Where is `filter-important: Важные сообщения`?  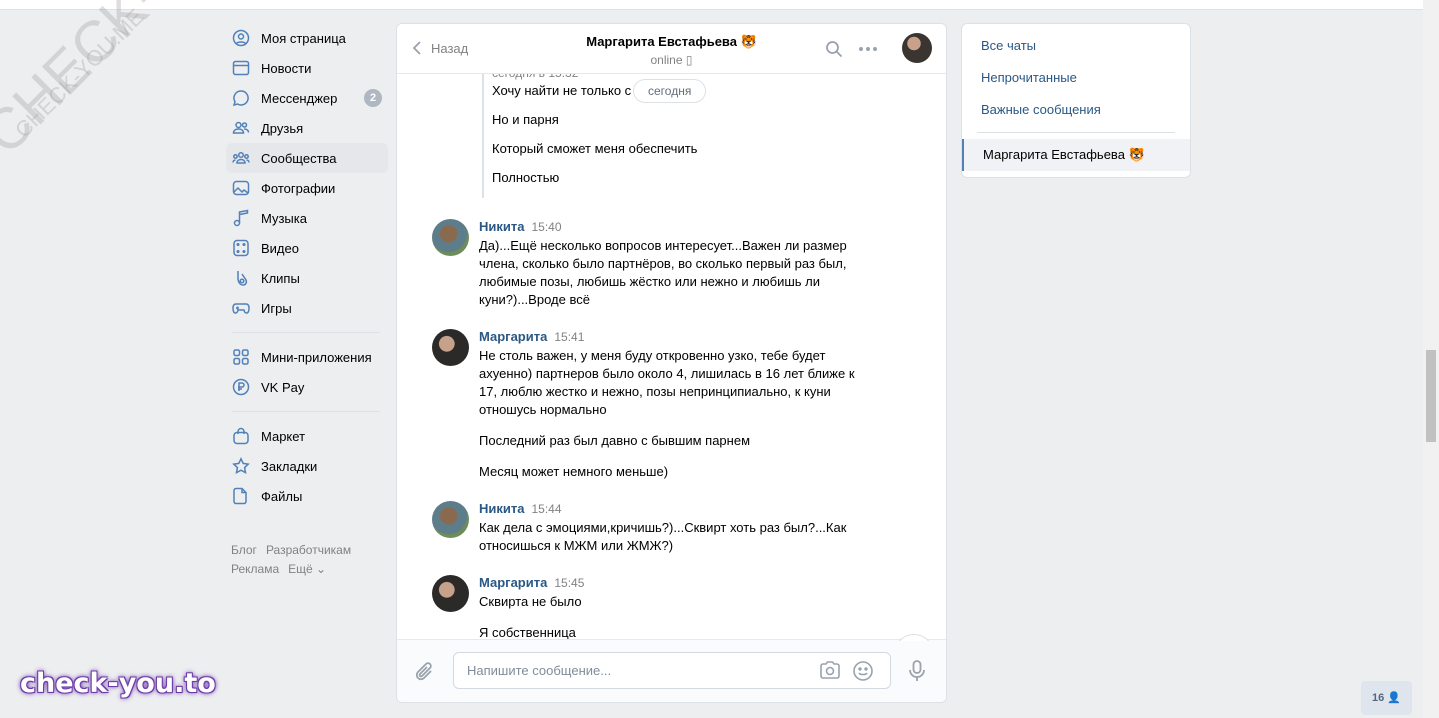 filter-important: Важные сообщения is located at coordinates (1076, 110).